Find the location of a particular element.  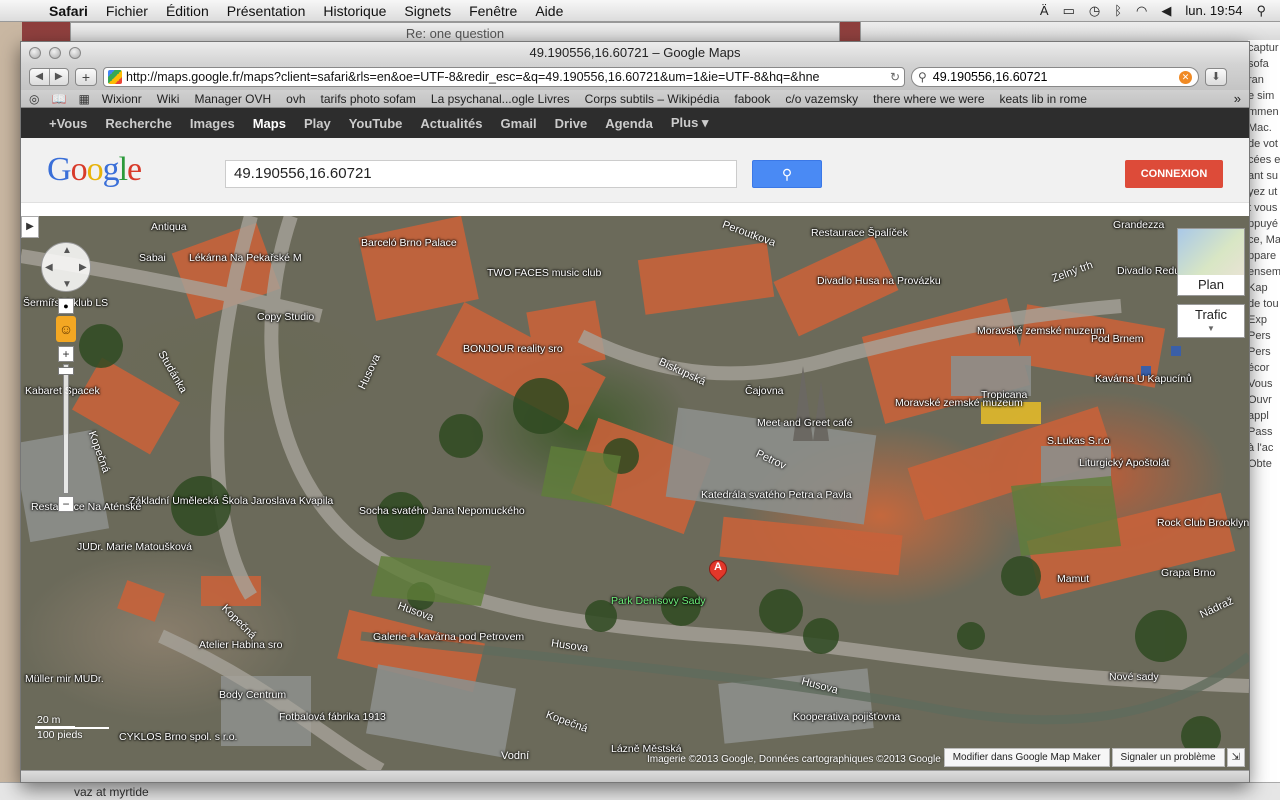

place-label: Katedrála svatého Petra a Pavla is located at coordinates (776, 495).